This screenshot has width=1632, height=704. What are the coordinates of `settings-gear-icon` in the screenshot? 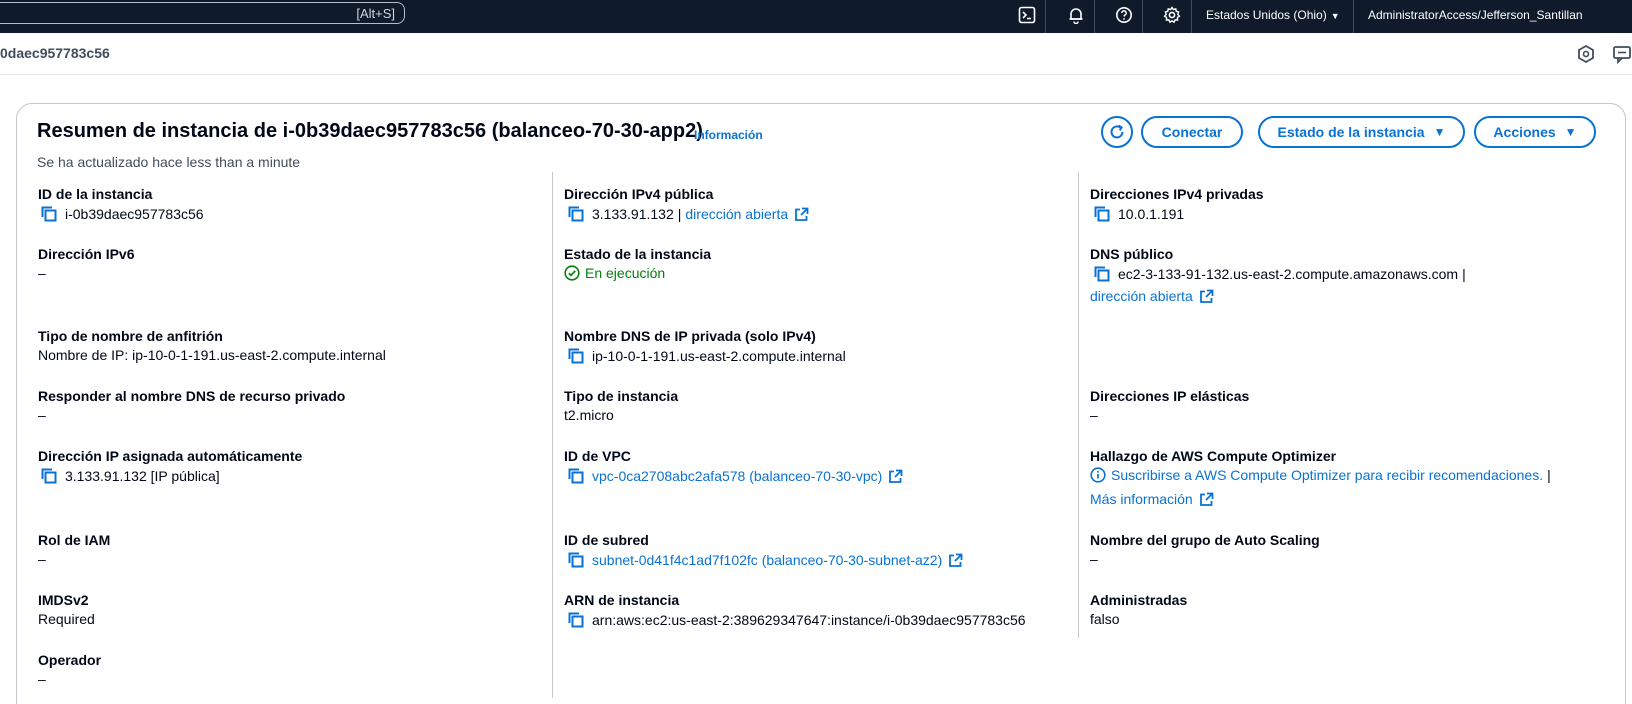 It's located at (1172, 15).